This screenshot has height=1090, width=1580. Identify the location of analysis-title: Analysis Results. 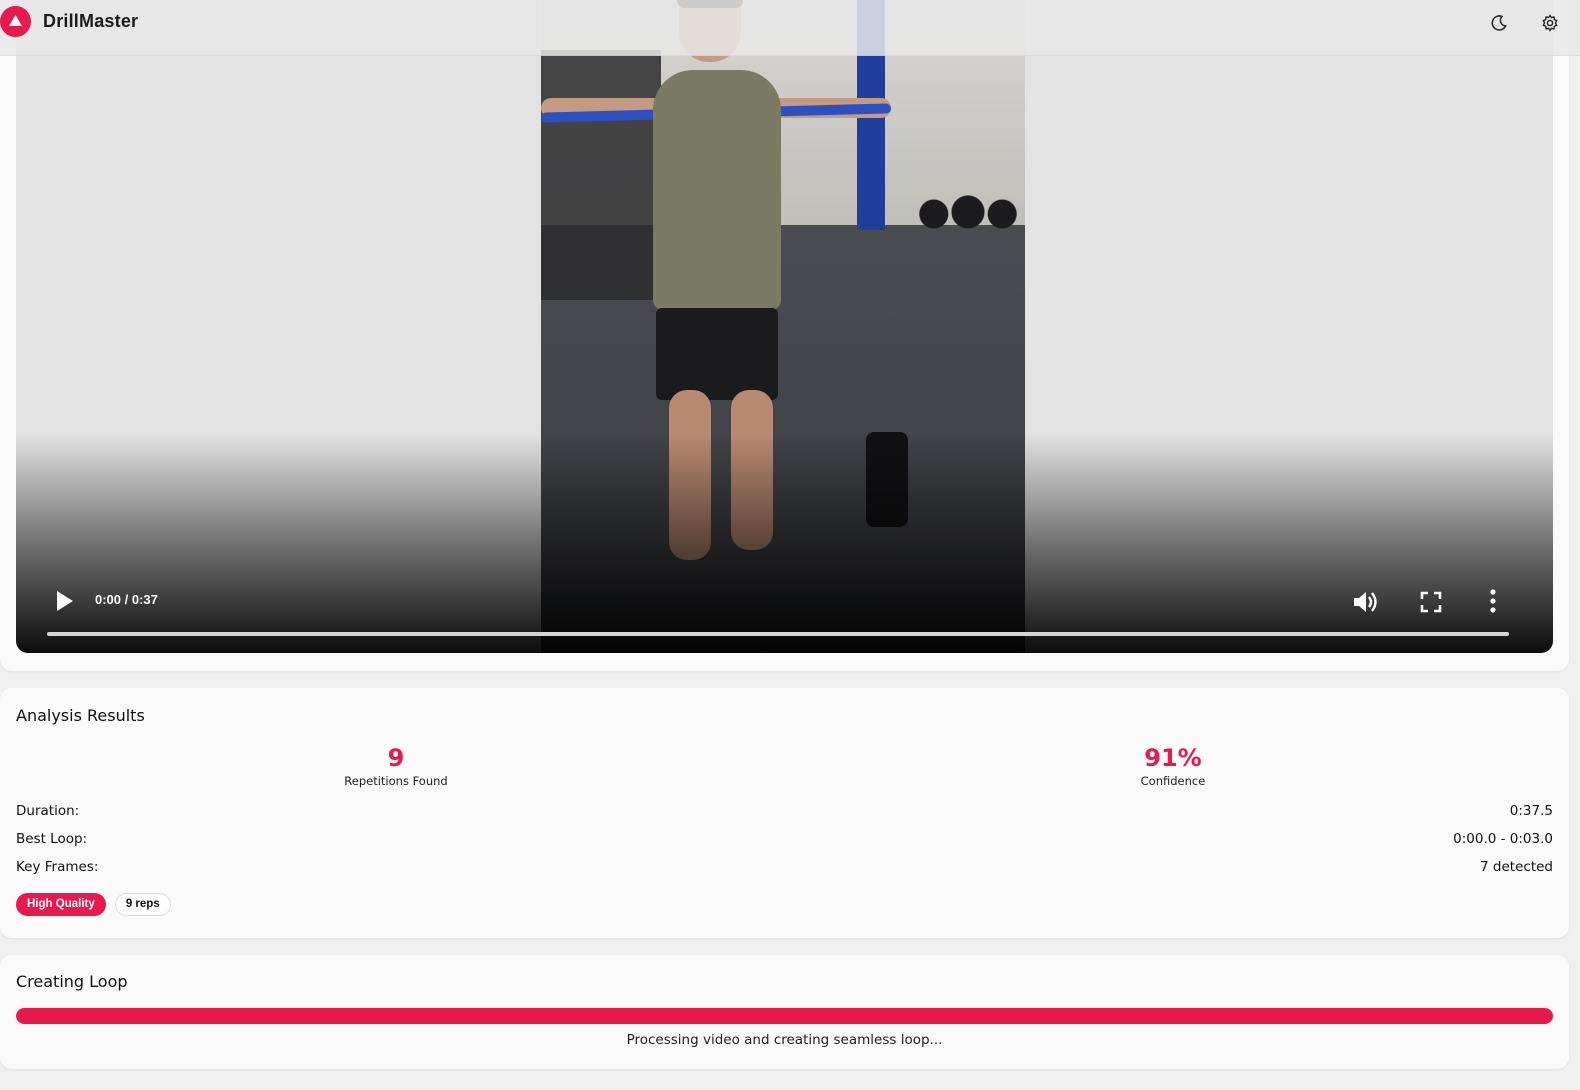
(80, 715).